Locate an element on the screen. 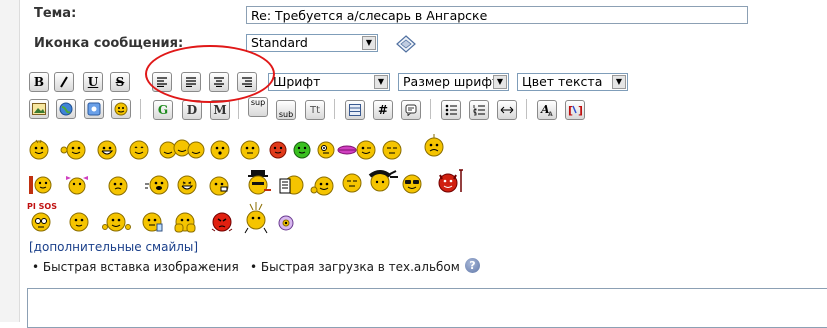 This screenshot has height=328, width=827. quick-upload-link: Быстрая загрузка в тех.альбом is located at coordinates (360, 267).